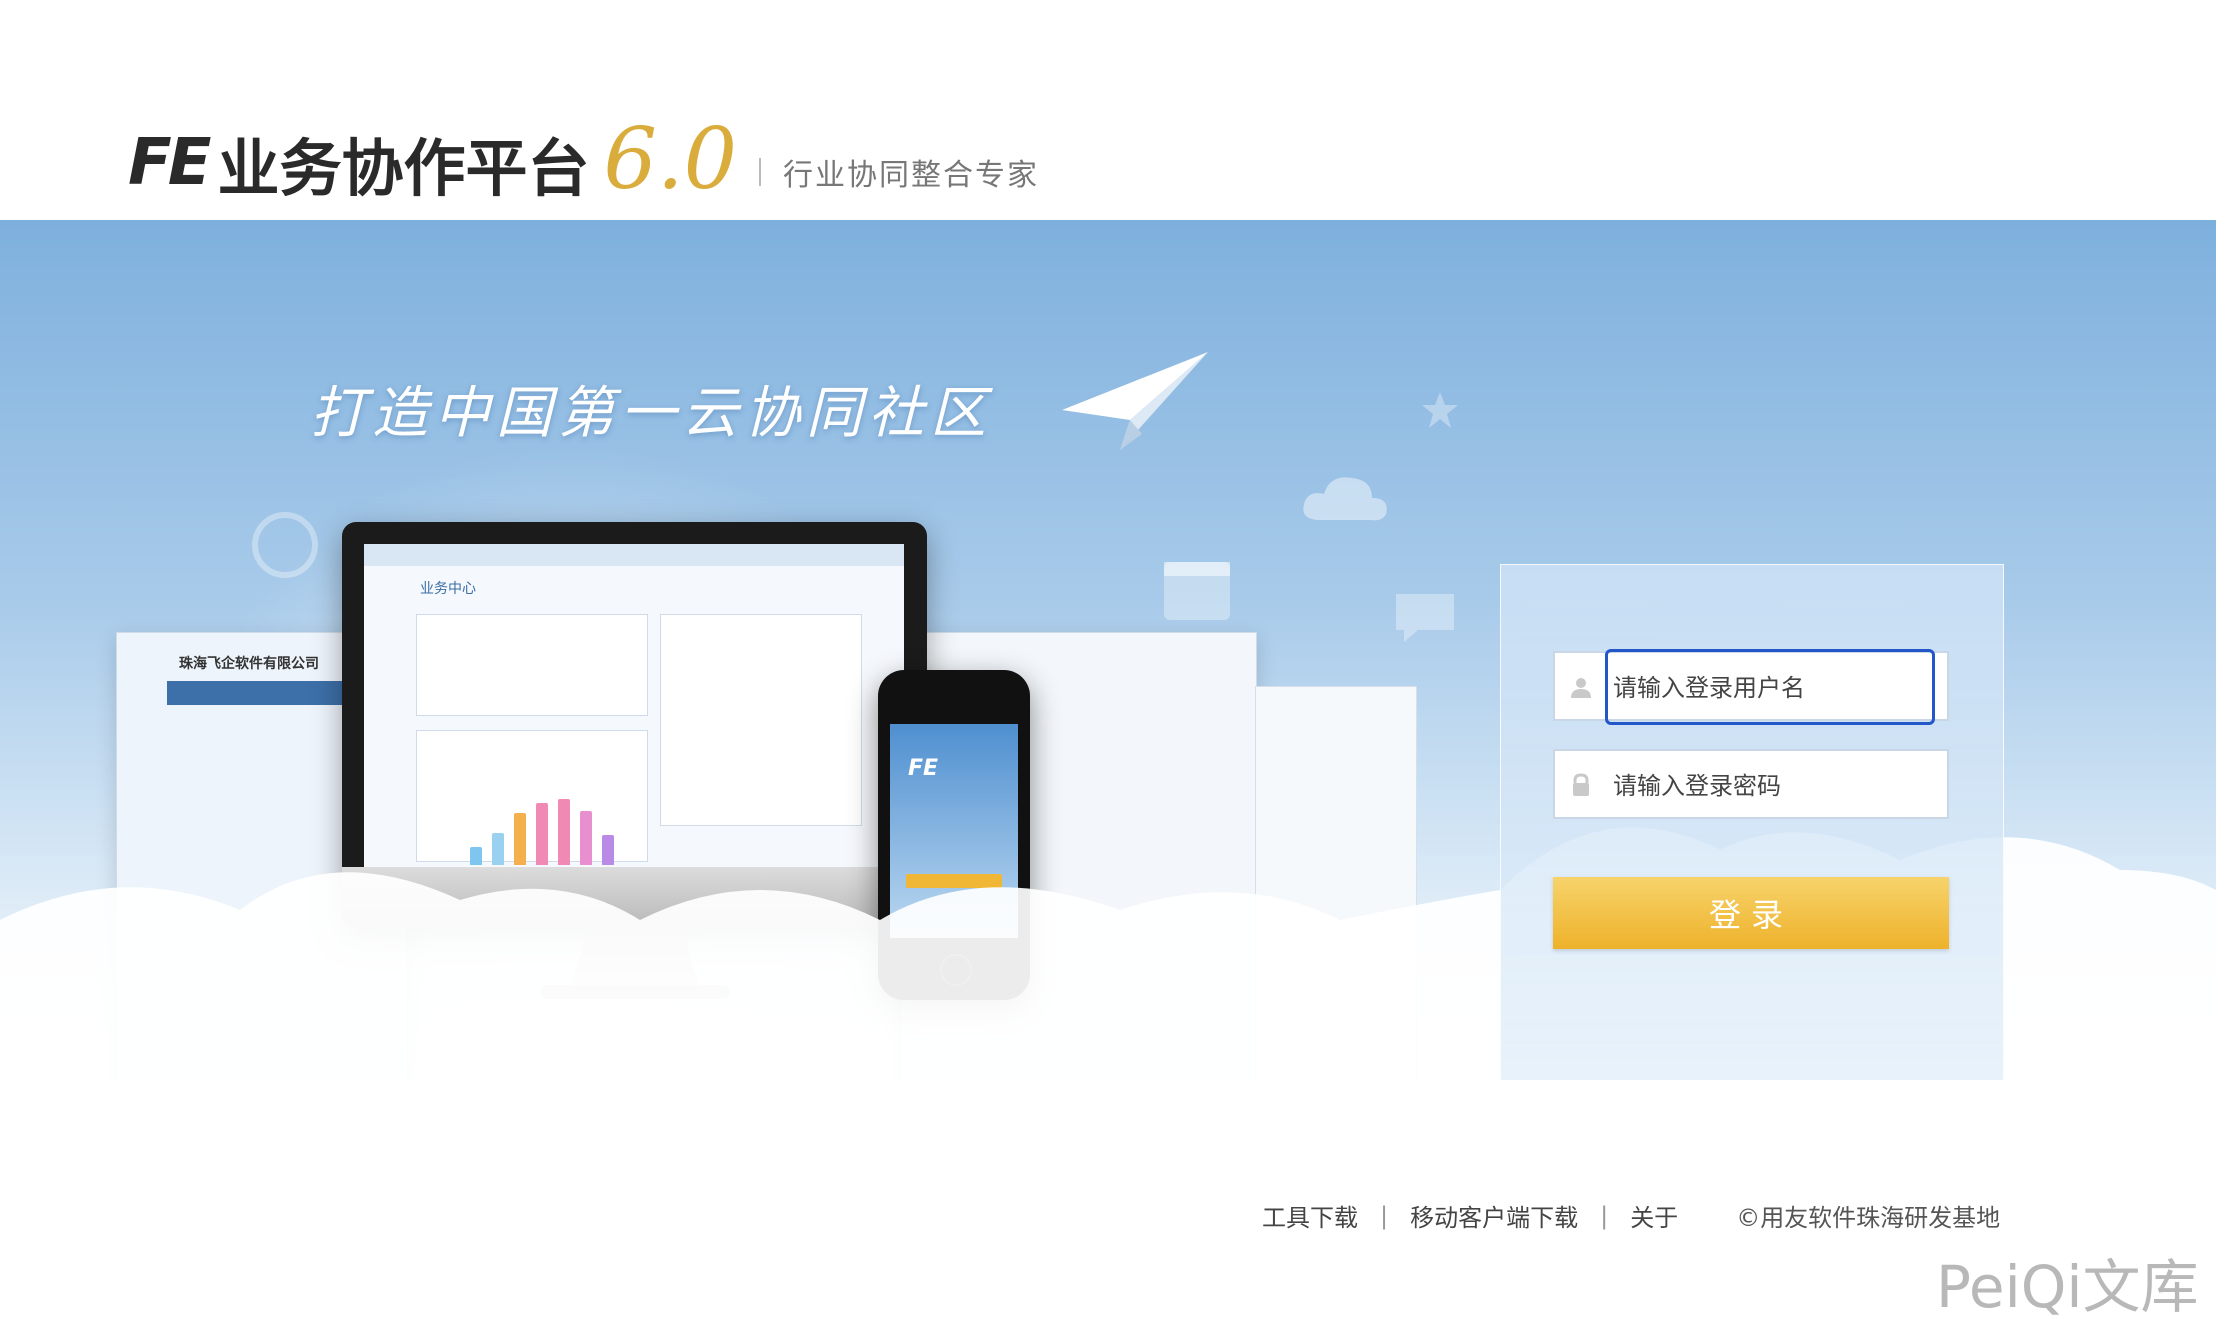 Image resolution: width=2216 pixels, height=1324 pixels. I want to click on password-field, so click(1751, 784).